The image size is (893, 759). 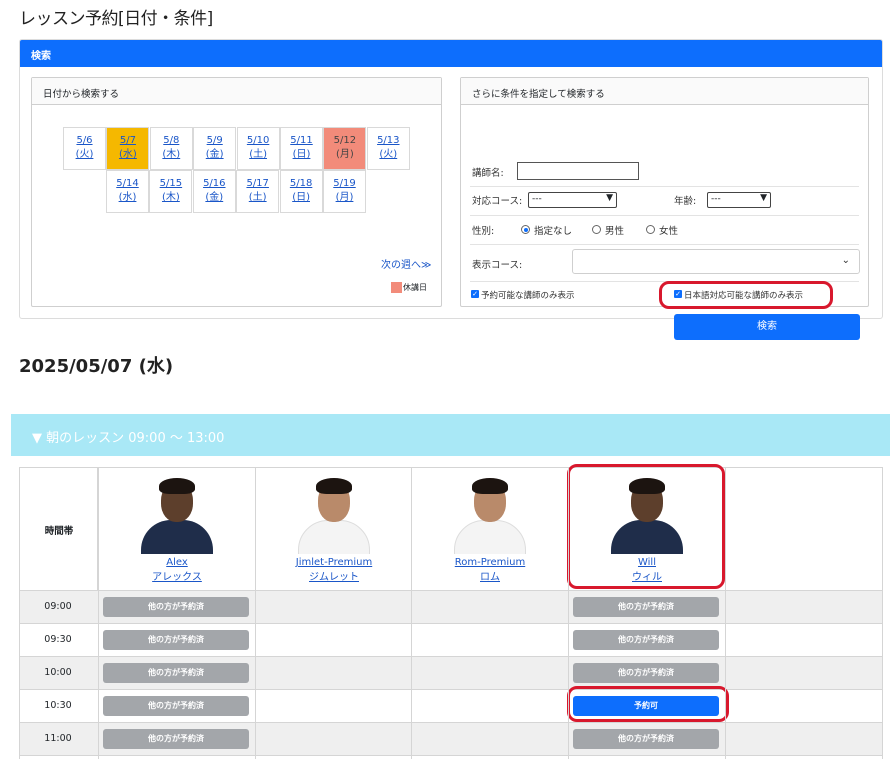 What do you see at coordinates (345, 148) in the screenshot?
I see `calendar-date-5-12: 5/12 (月)` at bounding box center [345, 148].